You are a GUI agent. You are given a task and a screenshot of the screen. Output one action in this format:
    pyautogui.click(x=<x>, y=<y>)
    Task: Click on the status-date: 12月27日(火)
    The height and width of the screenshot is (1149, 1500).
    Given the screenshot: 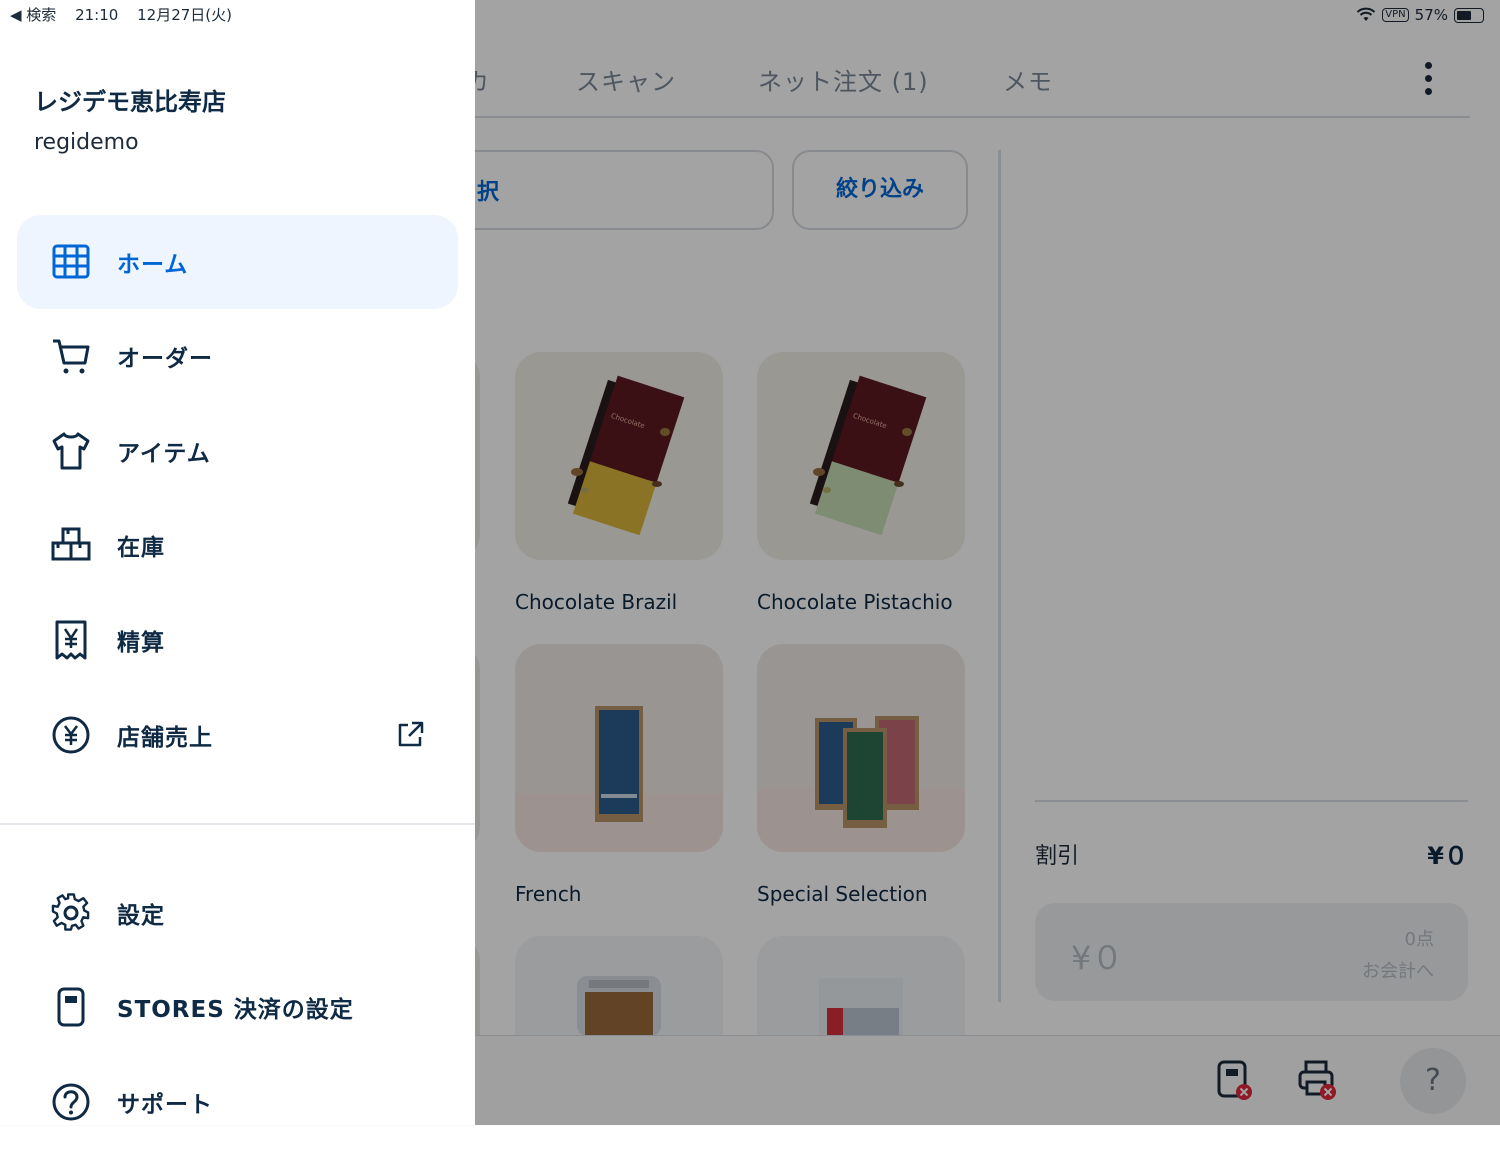 What is the action you would take?
    pyautogui.click(x=184, y=15)
    